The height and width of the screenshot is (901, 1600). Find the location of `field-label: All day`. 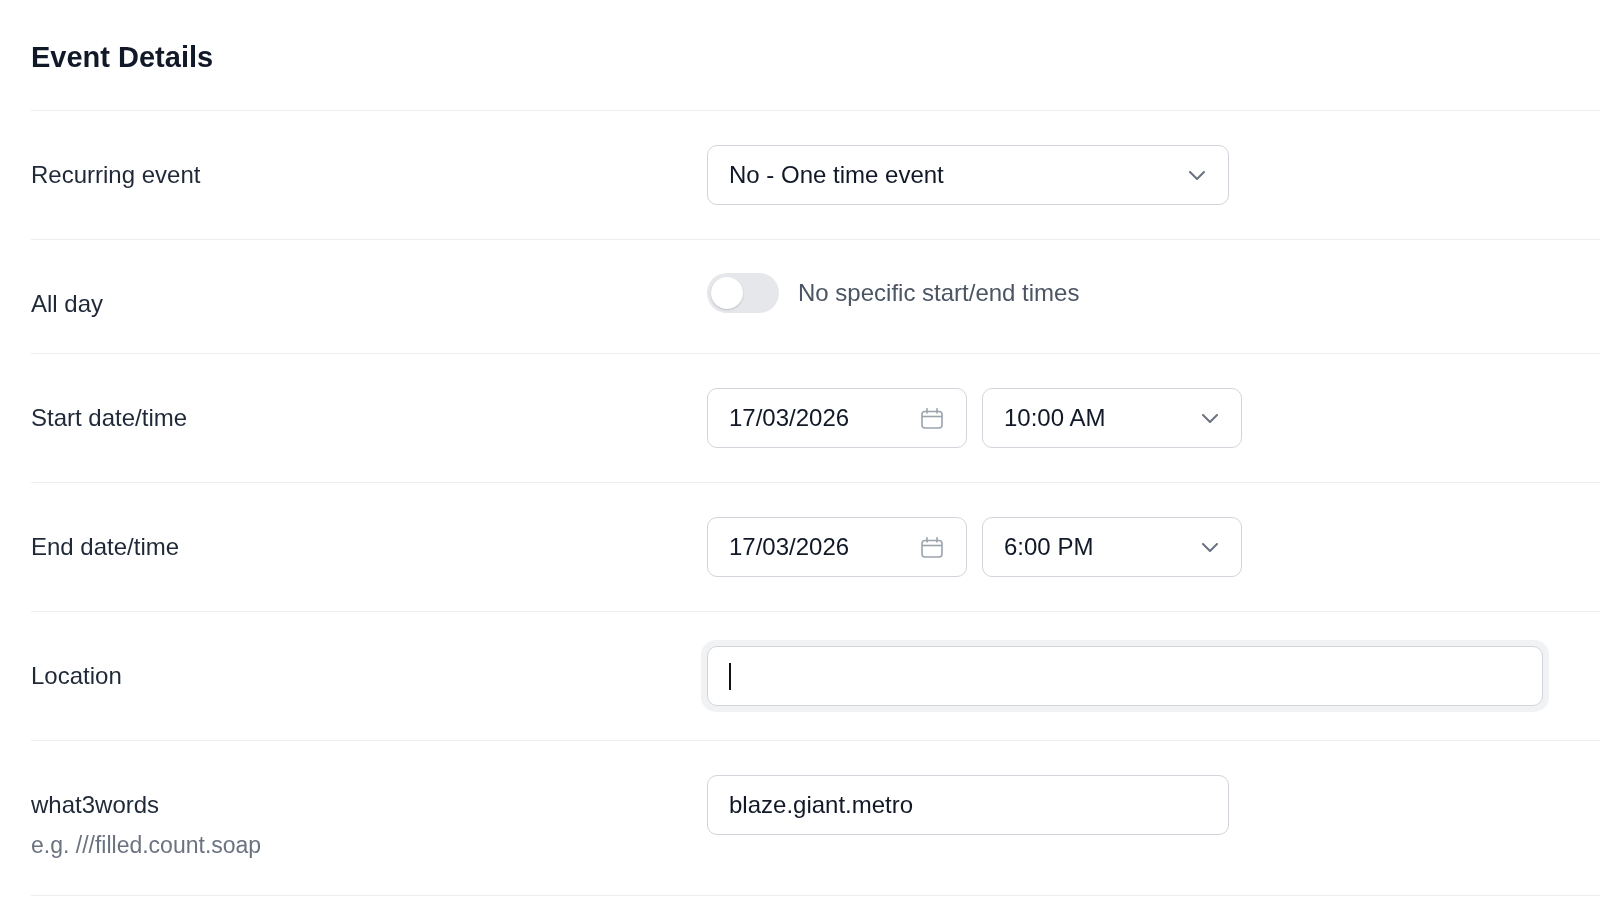

field-label: All day is located at coordinates (67, 304).